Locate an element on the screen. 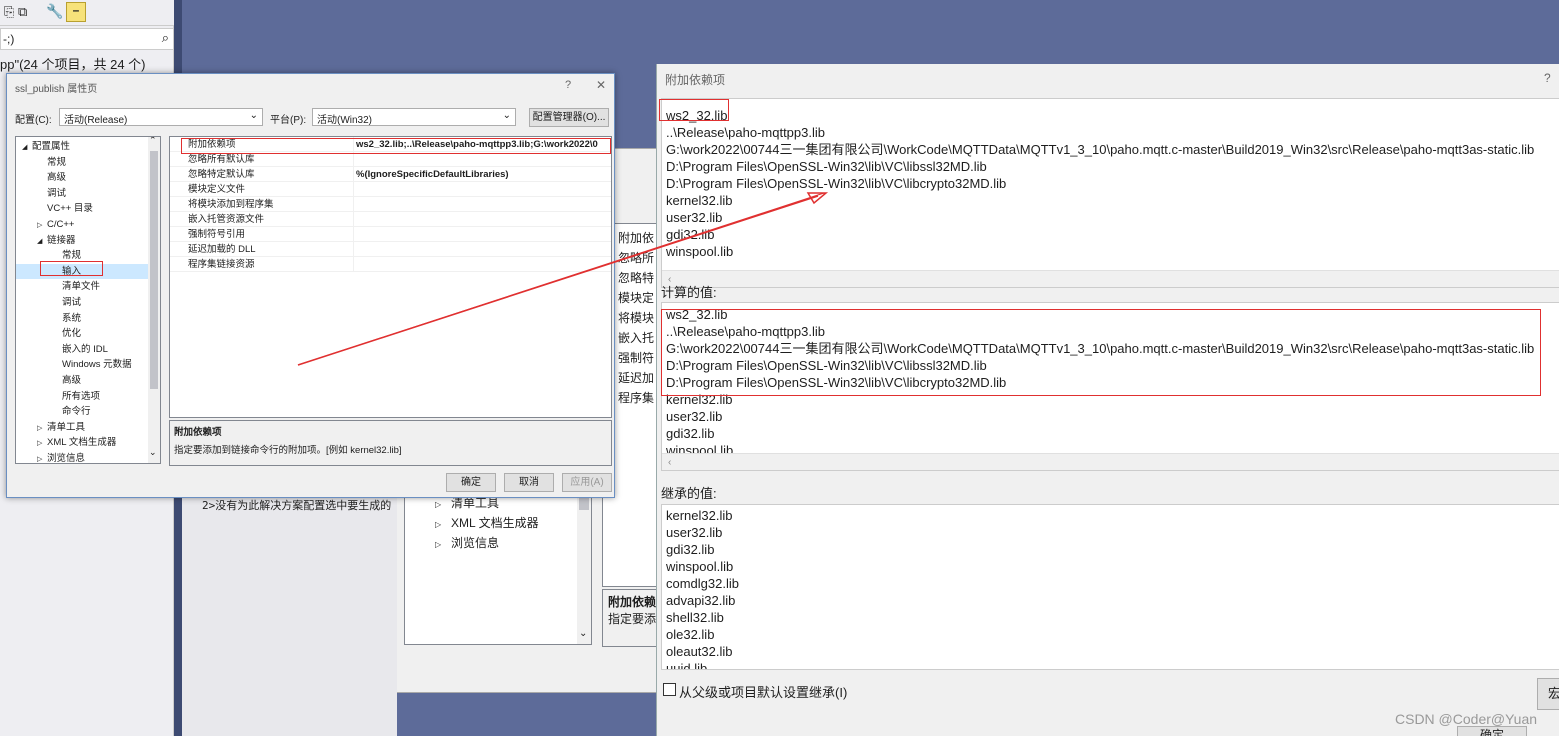 This screenshot has width=1559, height=736. tree-item: 清单文件 is located at coordinates (88, 287).